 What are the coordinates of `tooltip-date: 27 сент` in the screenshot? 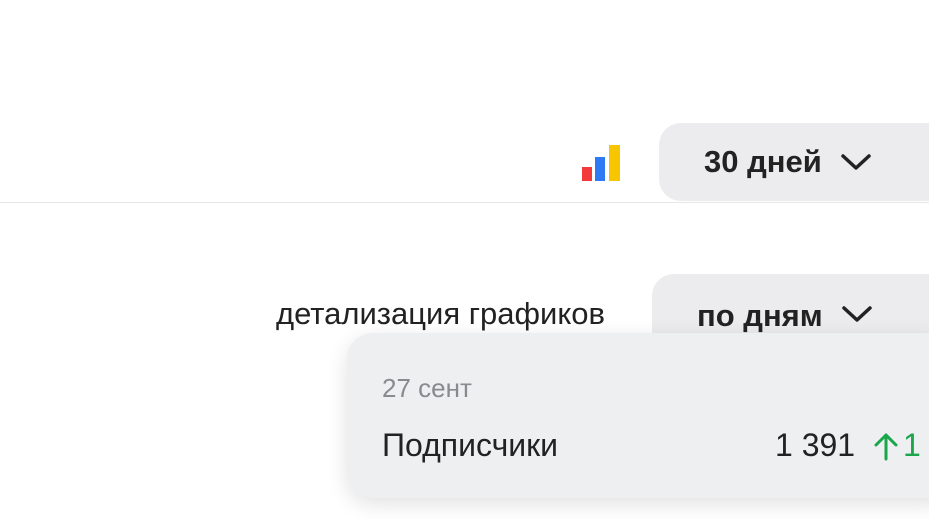 It's located at (427, 388).